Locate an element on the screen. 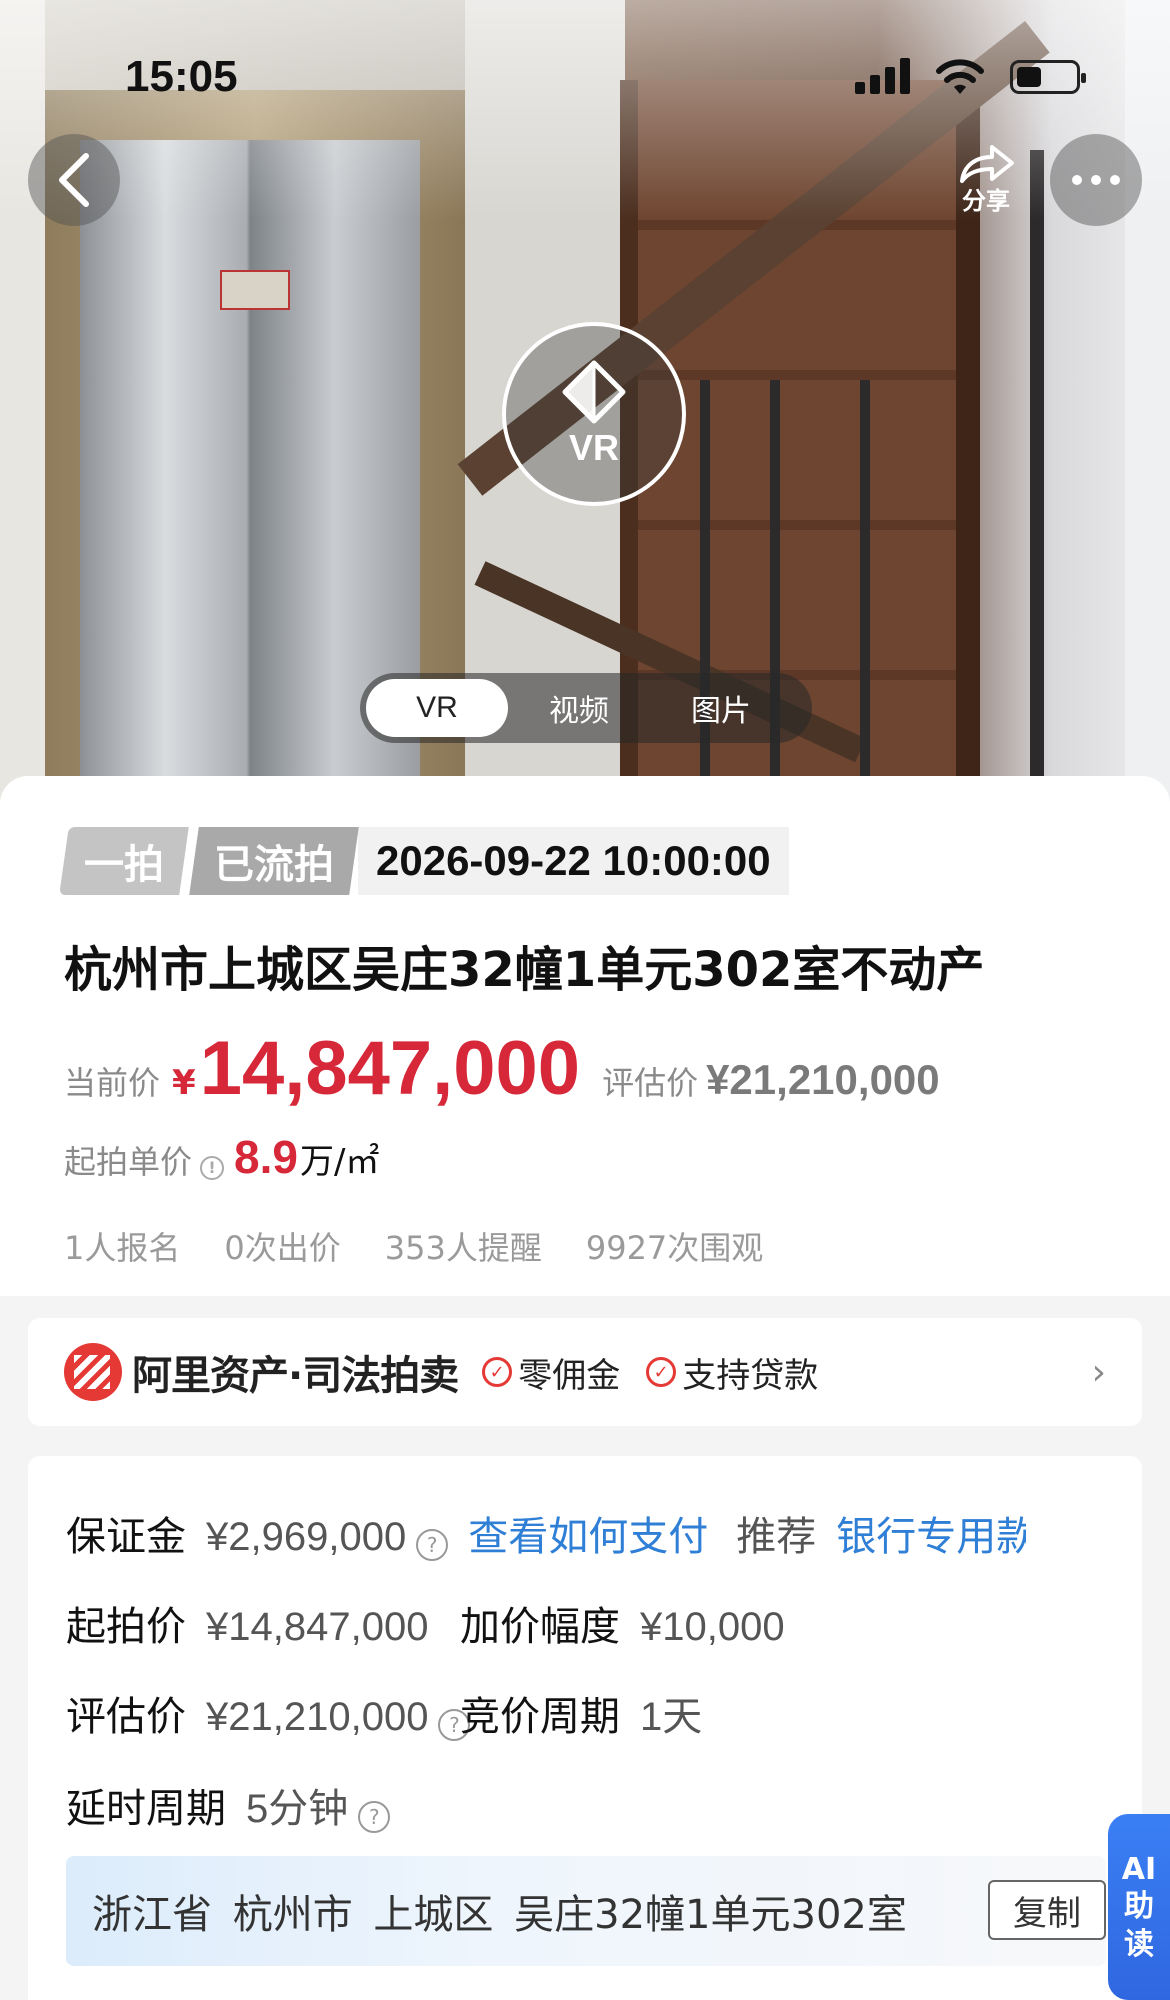 The image size is (1170, 2000). bid-cycle-label: 竞价周期 is located at coordinates (540, 1717).